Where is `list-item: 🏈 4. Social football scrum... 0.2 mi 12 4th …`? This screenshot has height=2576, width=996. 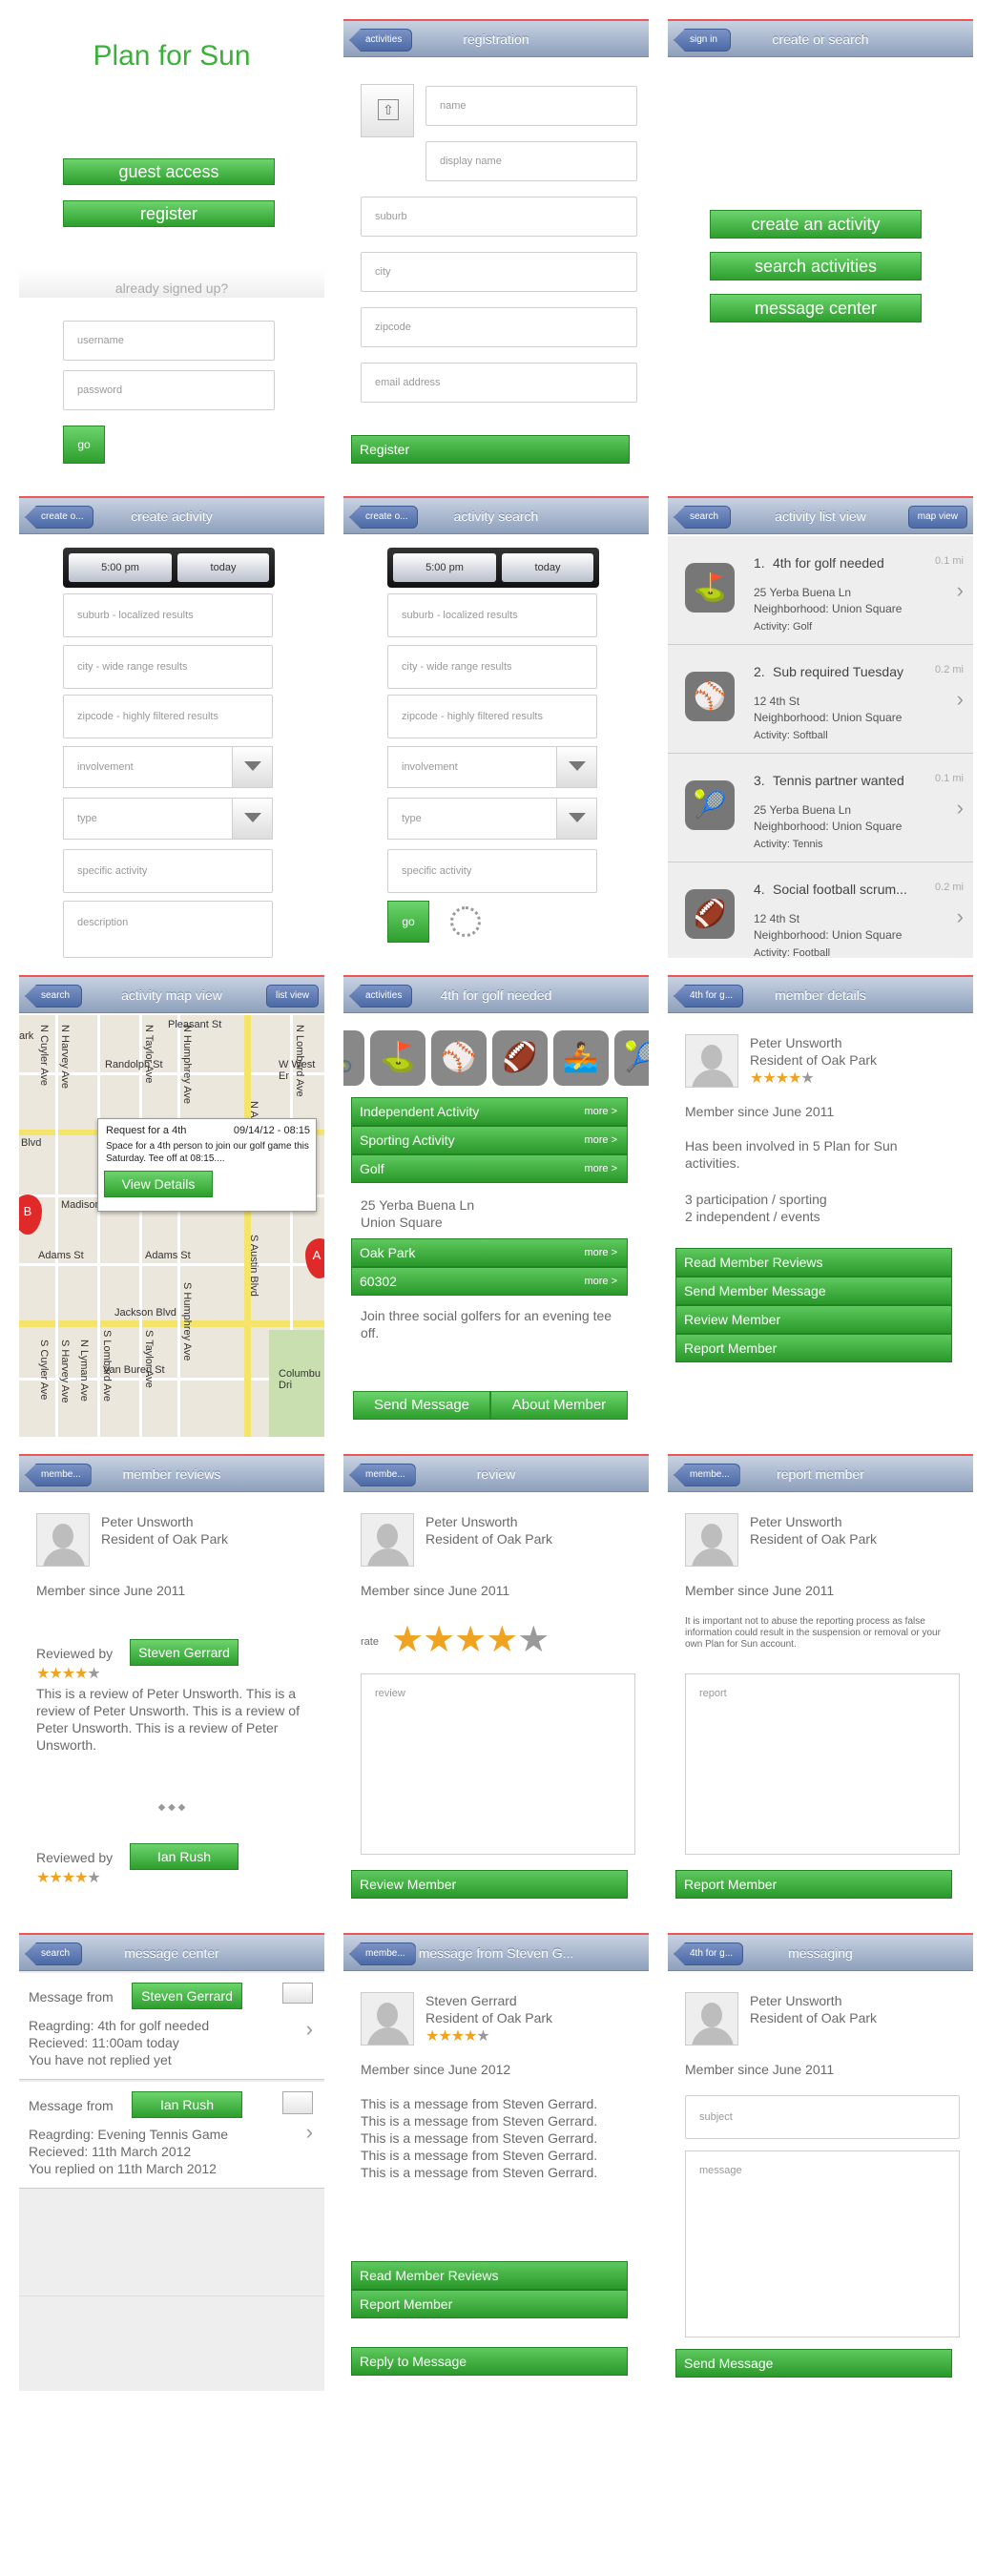
list-item: 🏈 4. Social football scrum... 0.2 mi 12 4th … is located at coordinates (820, 910).